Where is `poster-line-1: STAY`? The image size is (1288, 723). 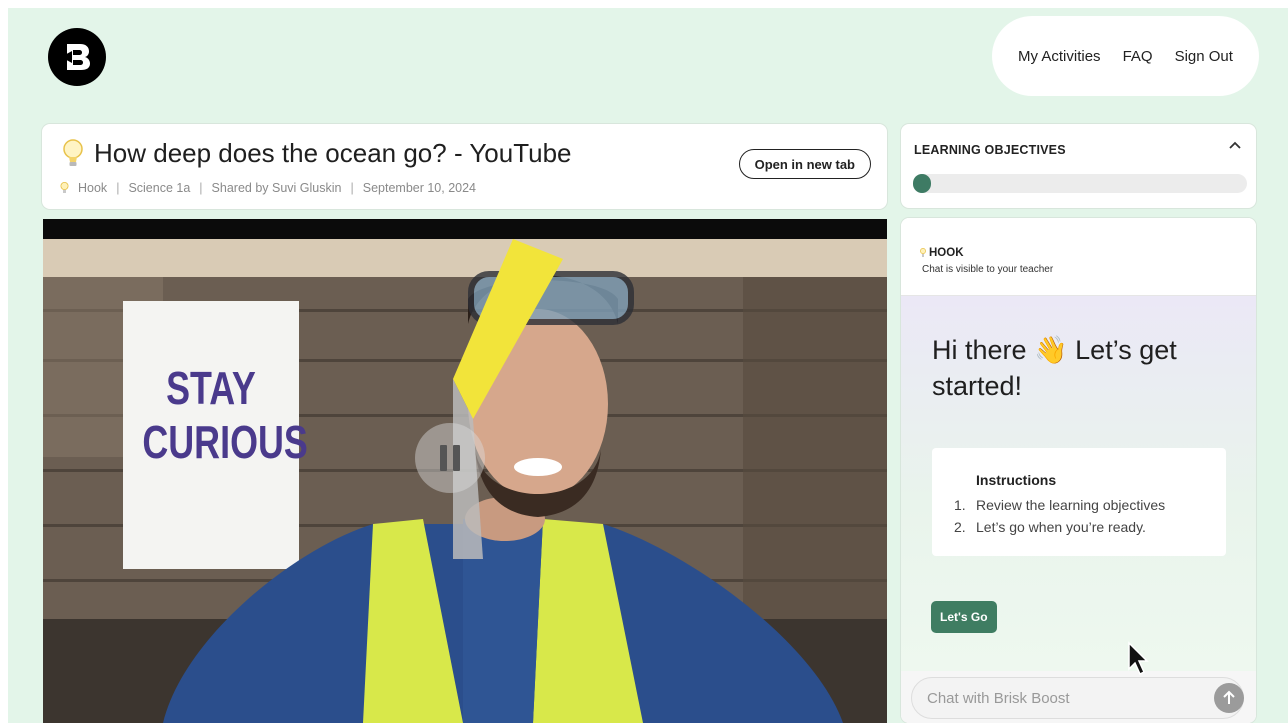
poster-line-1: STAY is located at coordinates (211, 388).